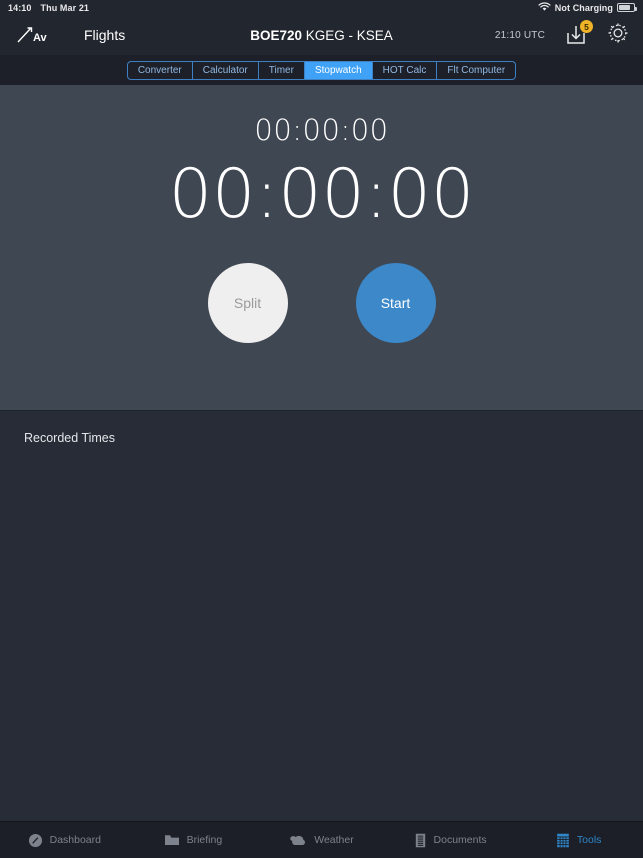 The height and width of the screenshot is (858, 643). Describe the element at coordinates (334, 840) in the screenshot. I see `tab-label-weather: Weather` at that location.